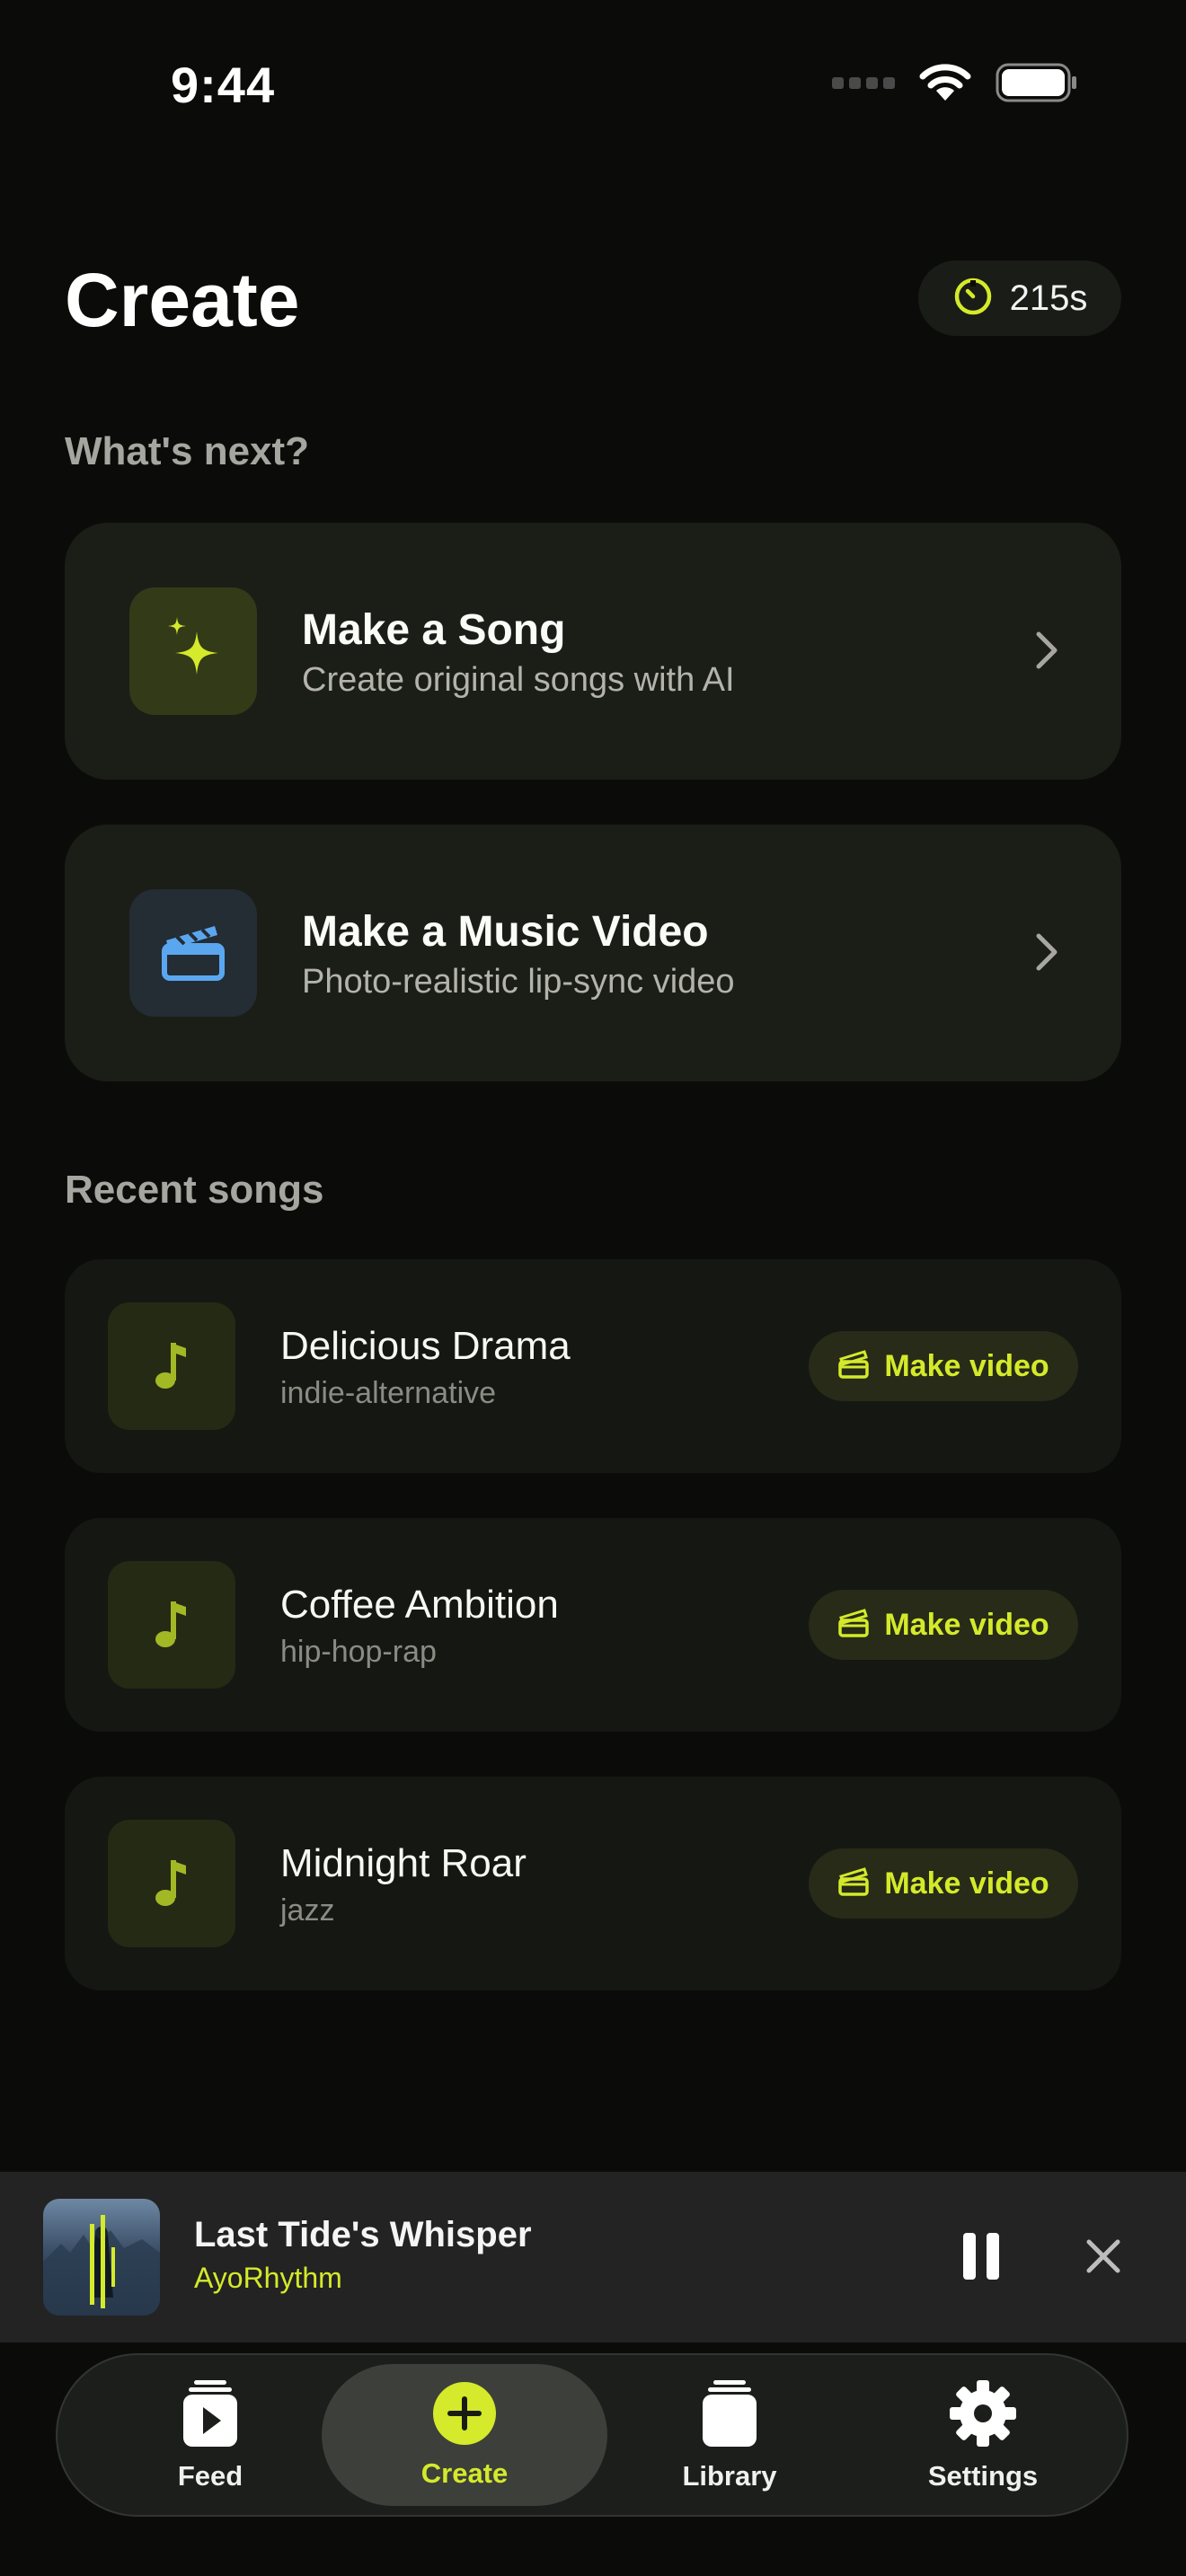 This screenshot has height=2576, width=1186. Describe the element at coordinates (863, 82) in the screenshot. I see `cellular-signal-icon` at that location.